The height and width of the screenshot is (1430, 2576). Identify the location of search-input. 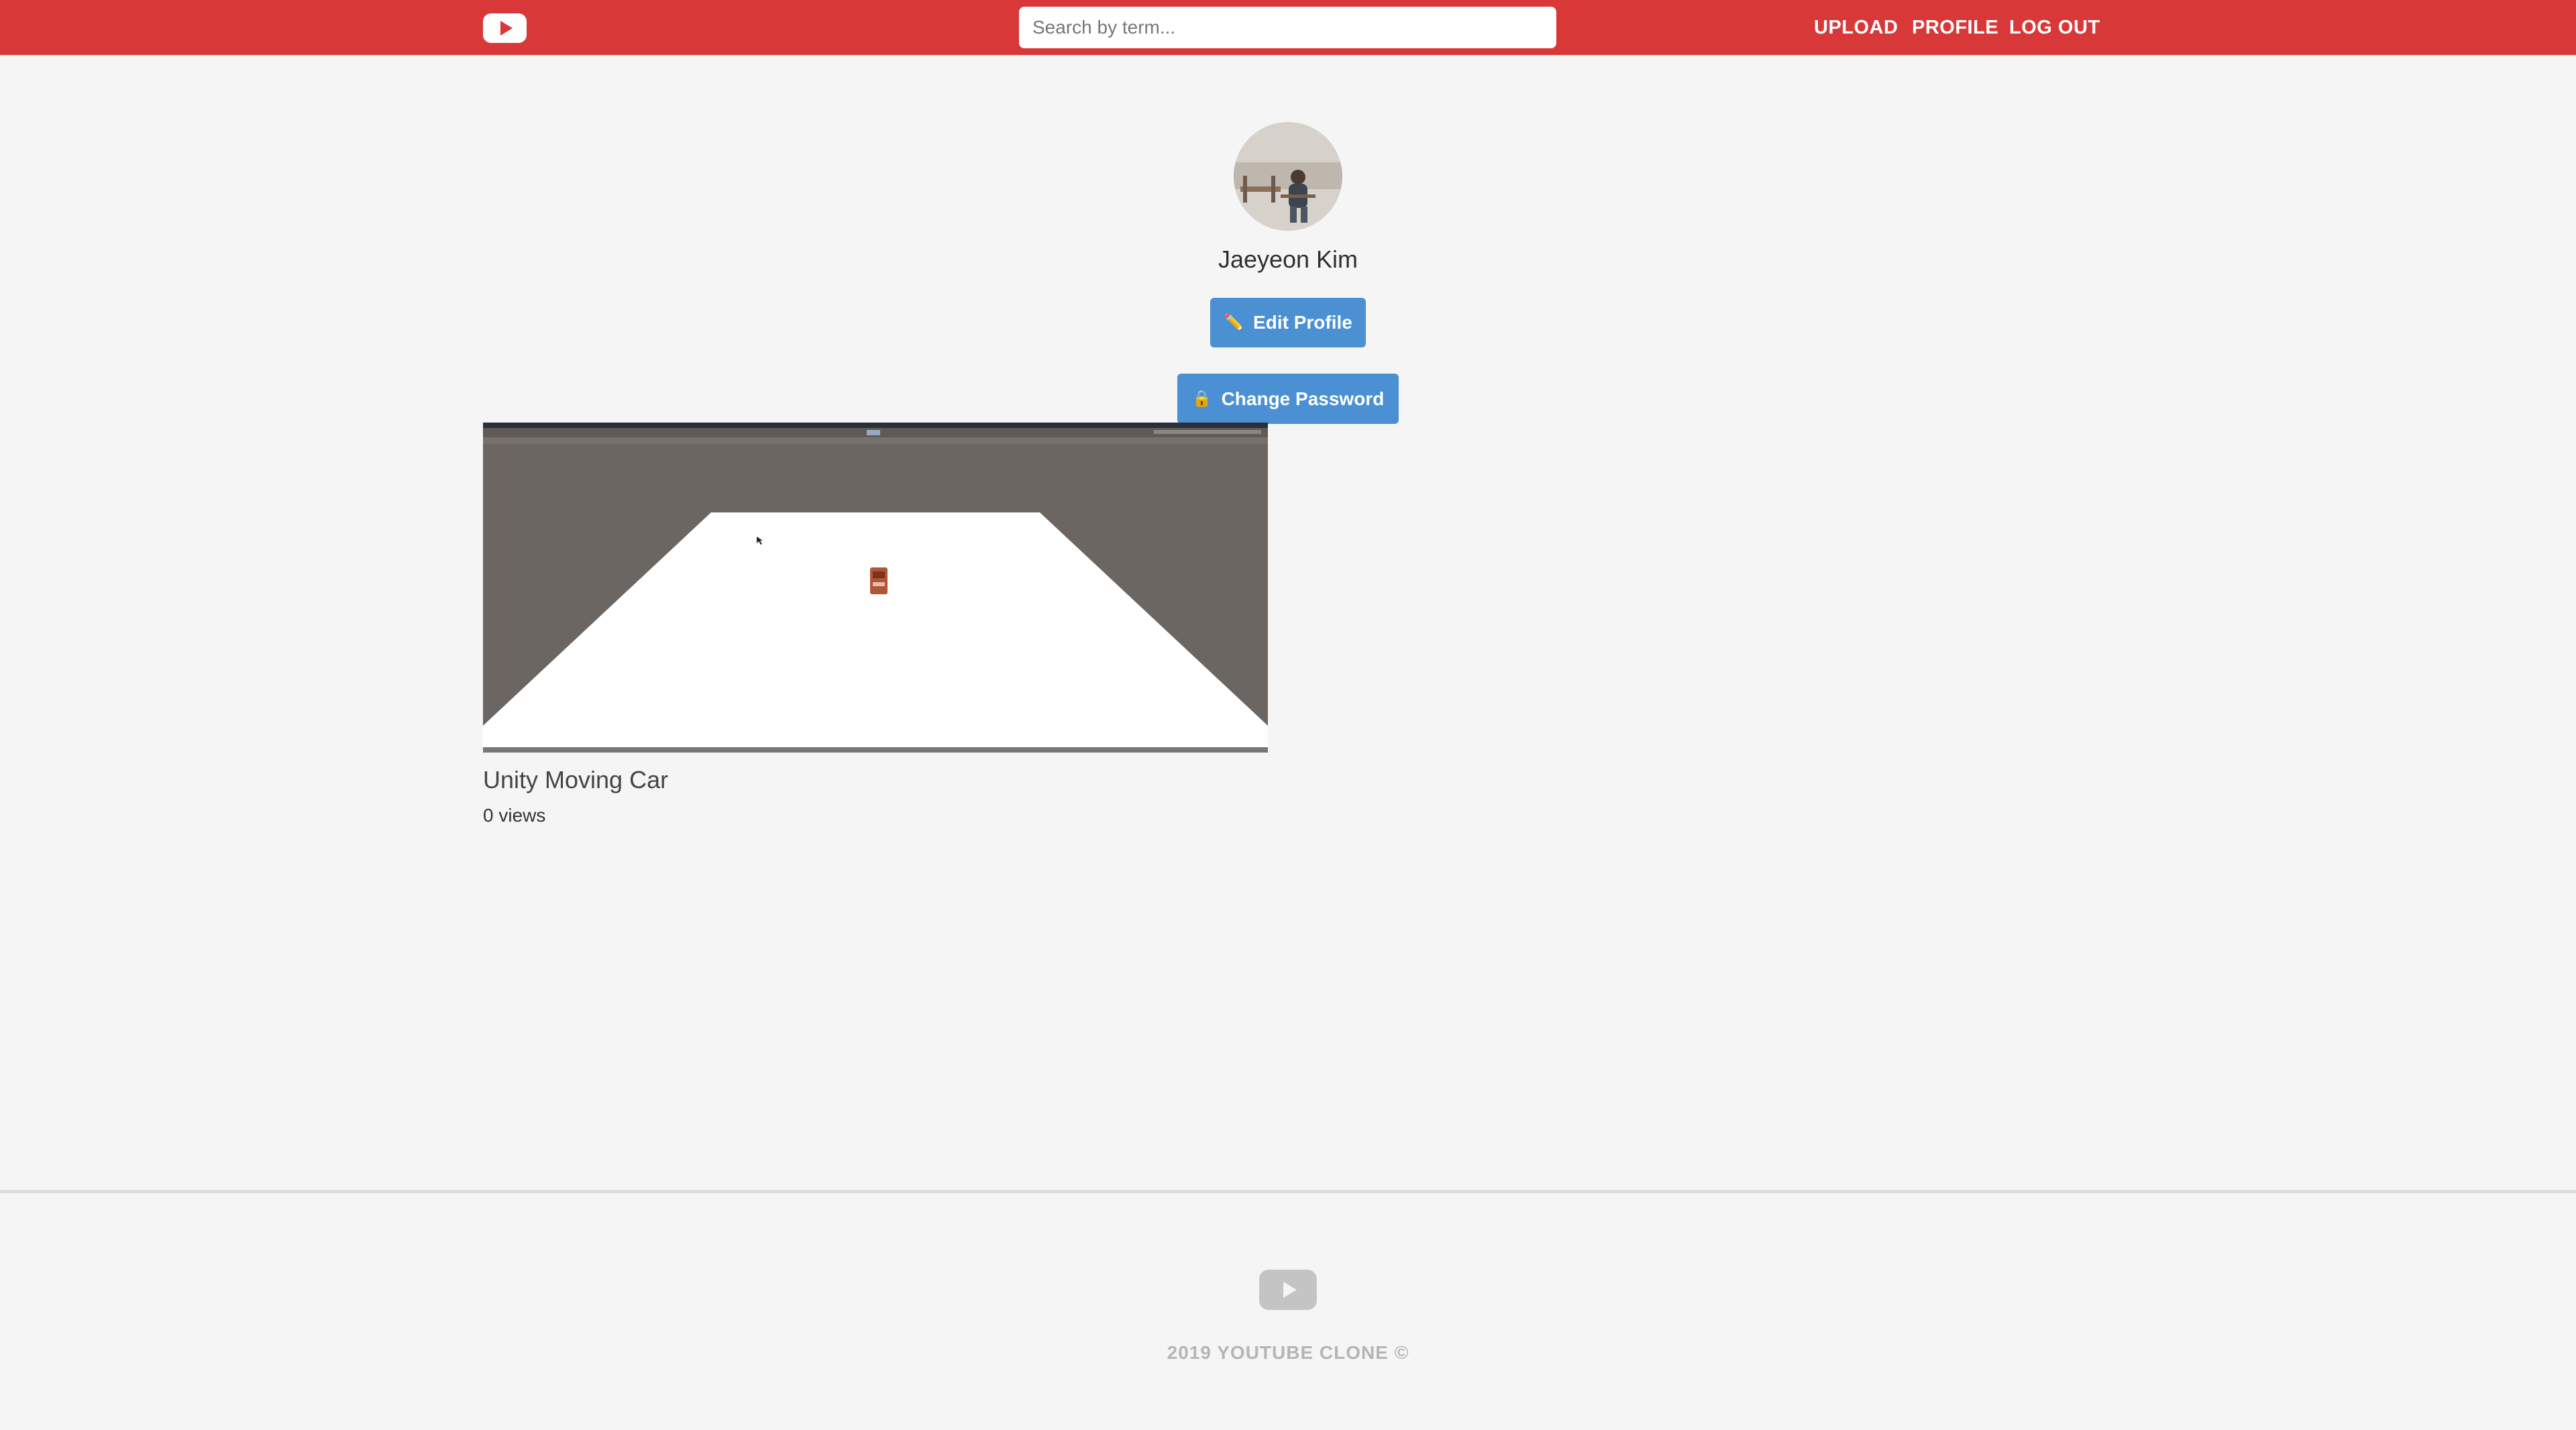
(1287, 27).